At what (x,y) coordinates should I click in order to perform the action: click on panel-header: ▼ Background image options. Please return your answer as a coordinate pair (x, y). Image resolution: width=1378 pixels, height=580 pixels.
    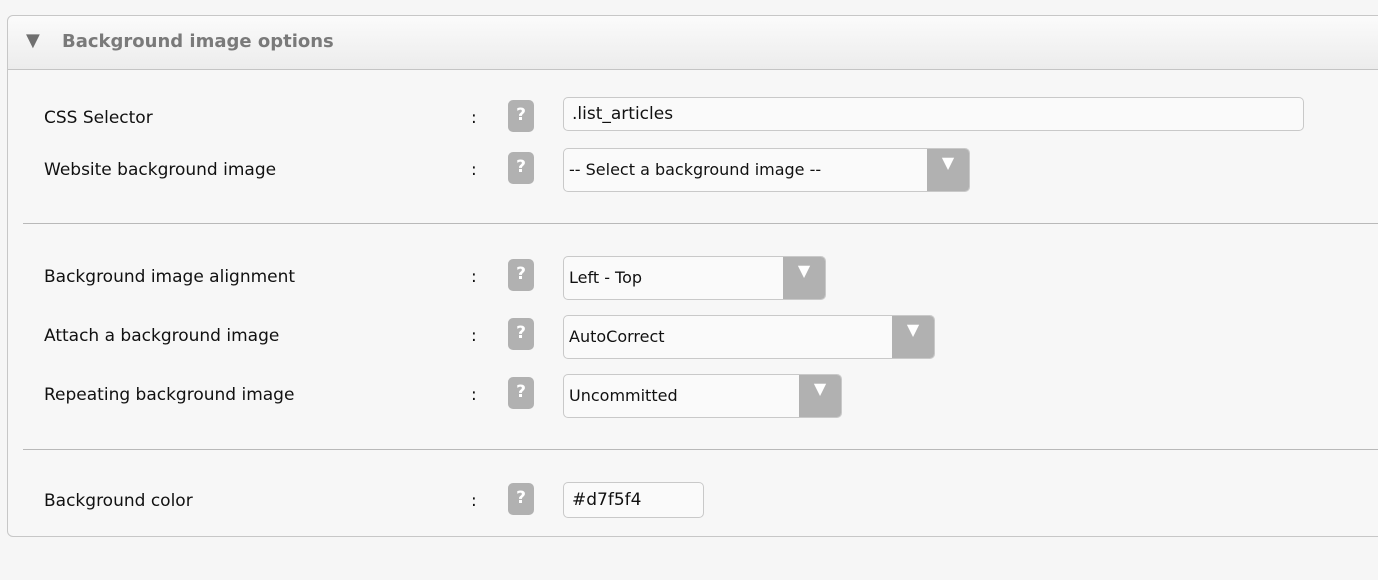
    Looking at the image, I should click on (693, 43).